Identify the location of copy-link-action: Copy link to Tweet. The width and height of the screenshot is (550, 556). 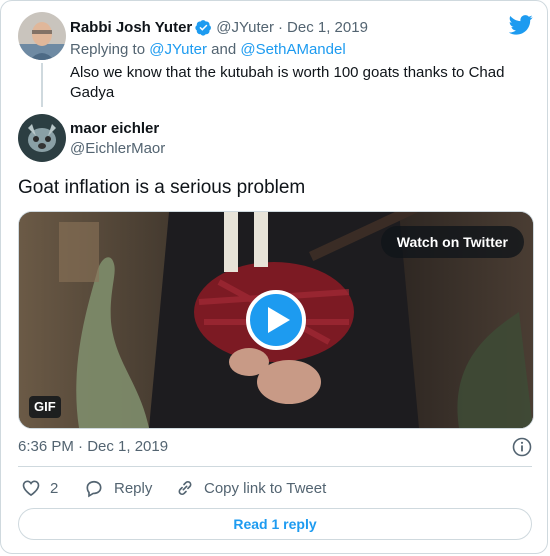
(250, 488).